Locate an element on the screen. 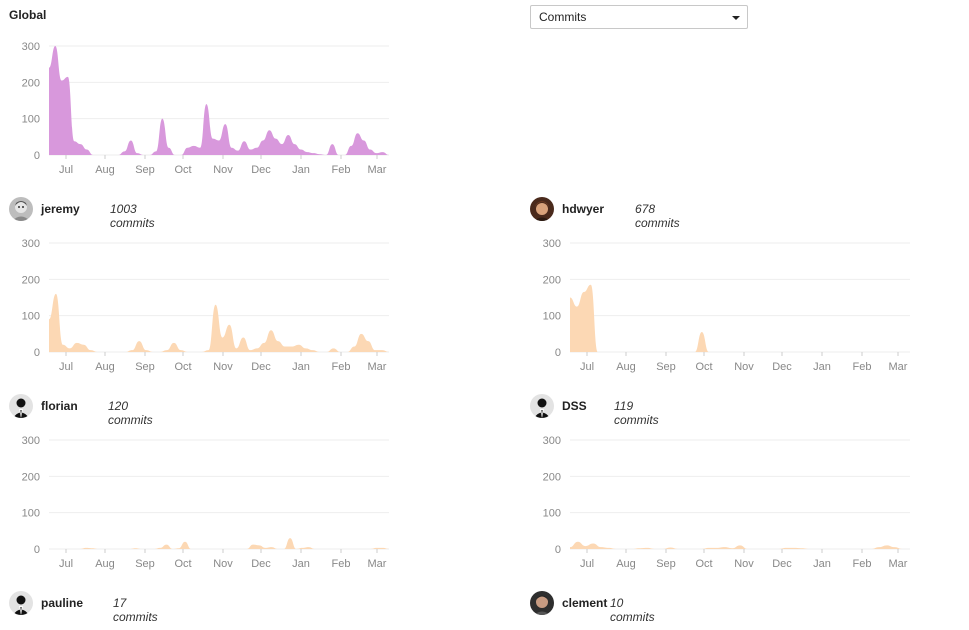  commit-count: 1003 commits is located at coordinates (132, 216).